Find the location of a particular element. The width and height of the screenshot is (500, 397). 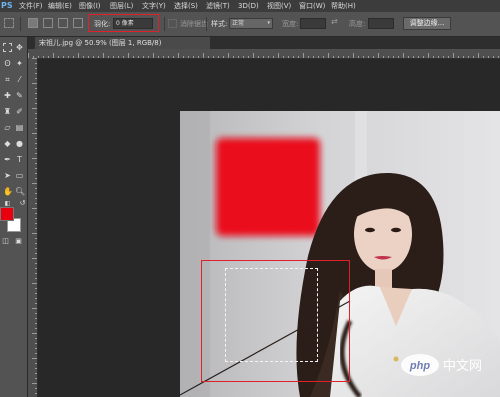

marquee-tool-preset-icon is located at coordinates (9, 23).